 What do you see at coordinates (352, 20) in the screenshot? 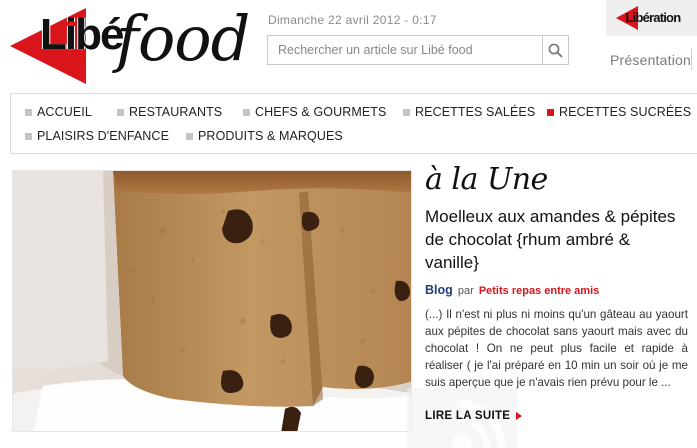
I see `current-date: Dimanche 22 avril 2012 - 0:17` at bounding box center [352, 20].